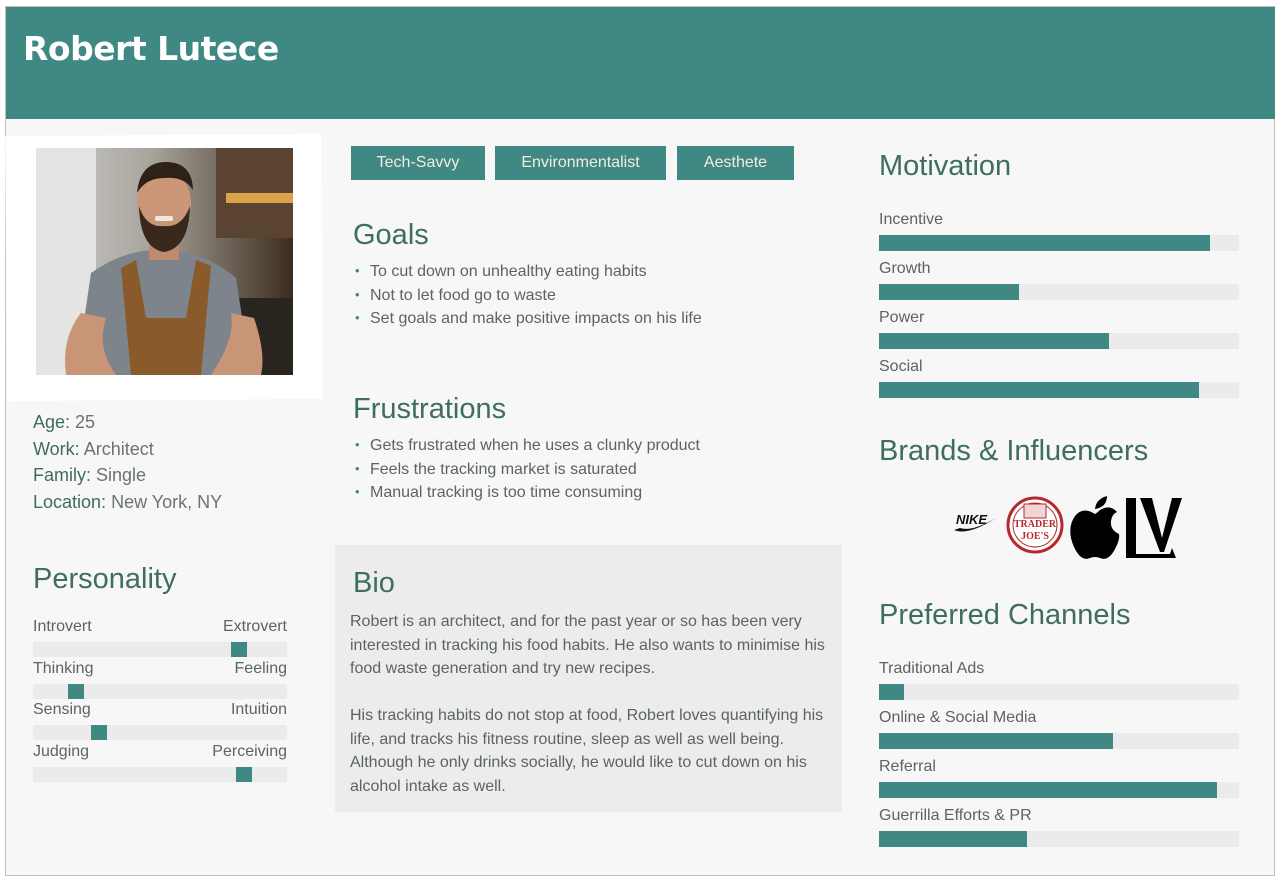 The width and height of the screenshot is (1280, 882). I want to click on svg-text: TRADER, so click(1035, 524).